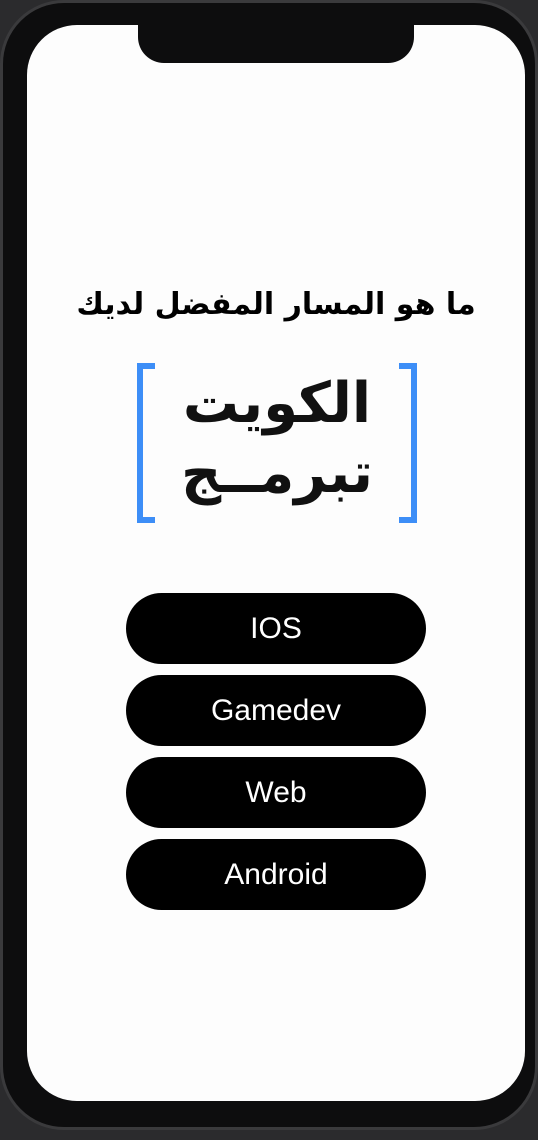 This screenshot has height=1140, width=538. Describe the element at coordinates (146, 443) in the screenshot. I see `logo-left-bracket` at that location.